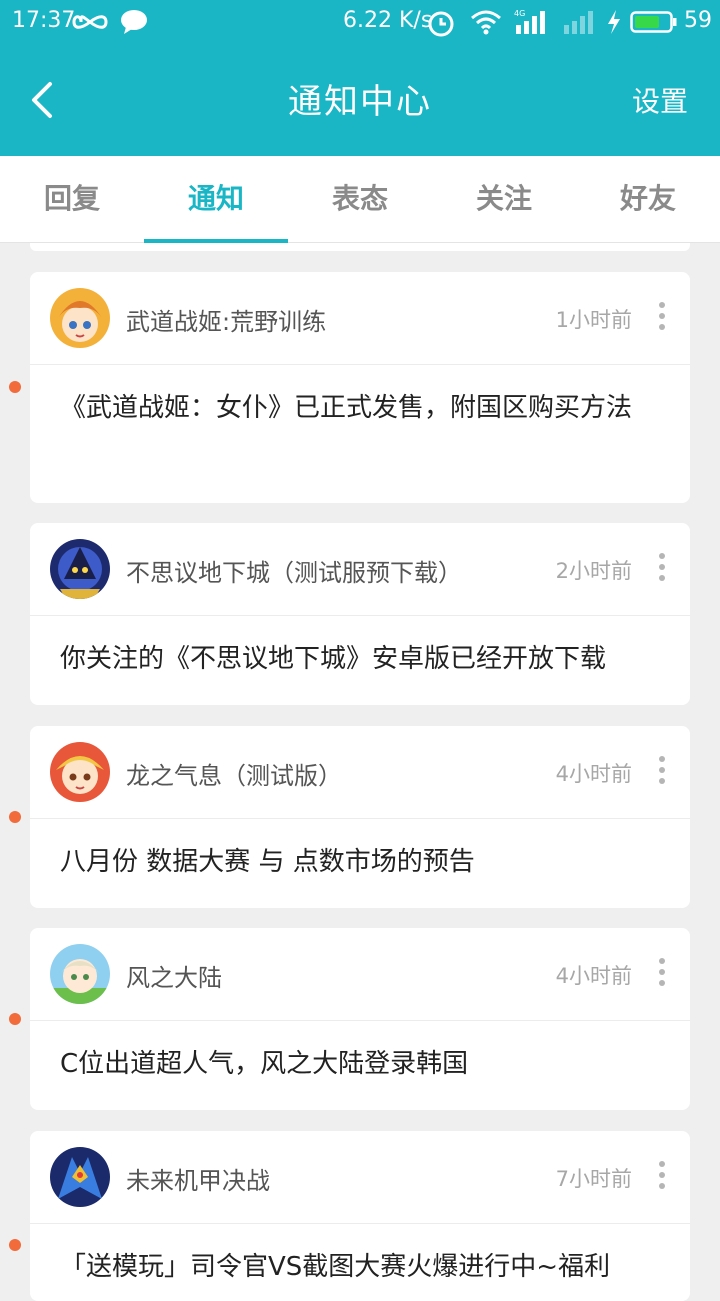  Describe the element at coordinates (360, 772) in the screenshot. I see `card-header: 龙之气息（测试版） 4小时前` at that location.